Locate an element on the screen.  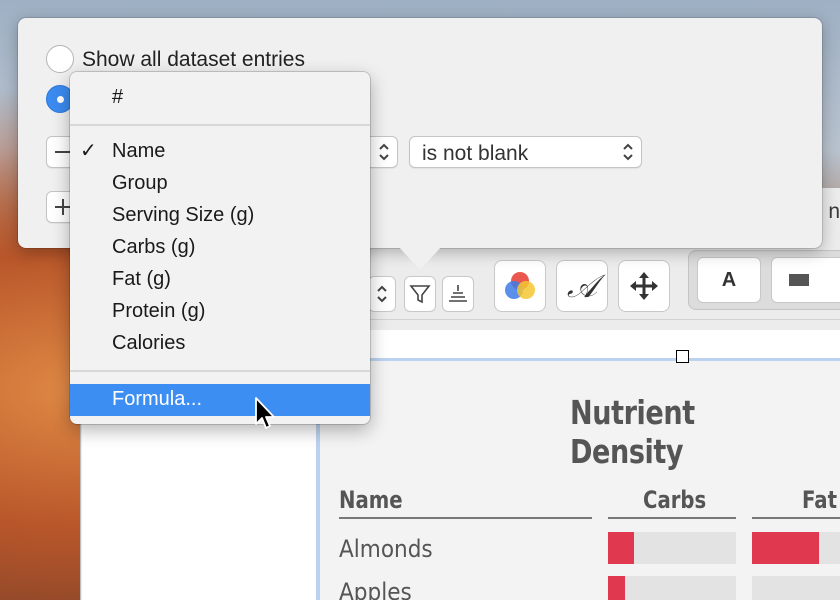
shape-style-icon is located at coordinates (799, 280).